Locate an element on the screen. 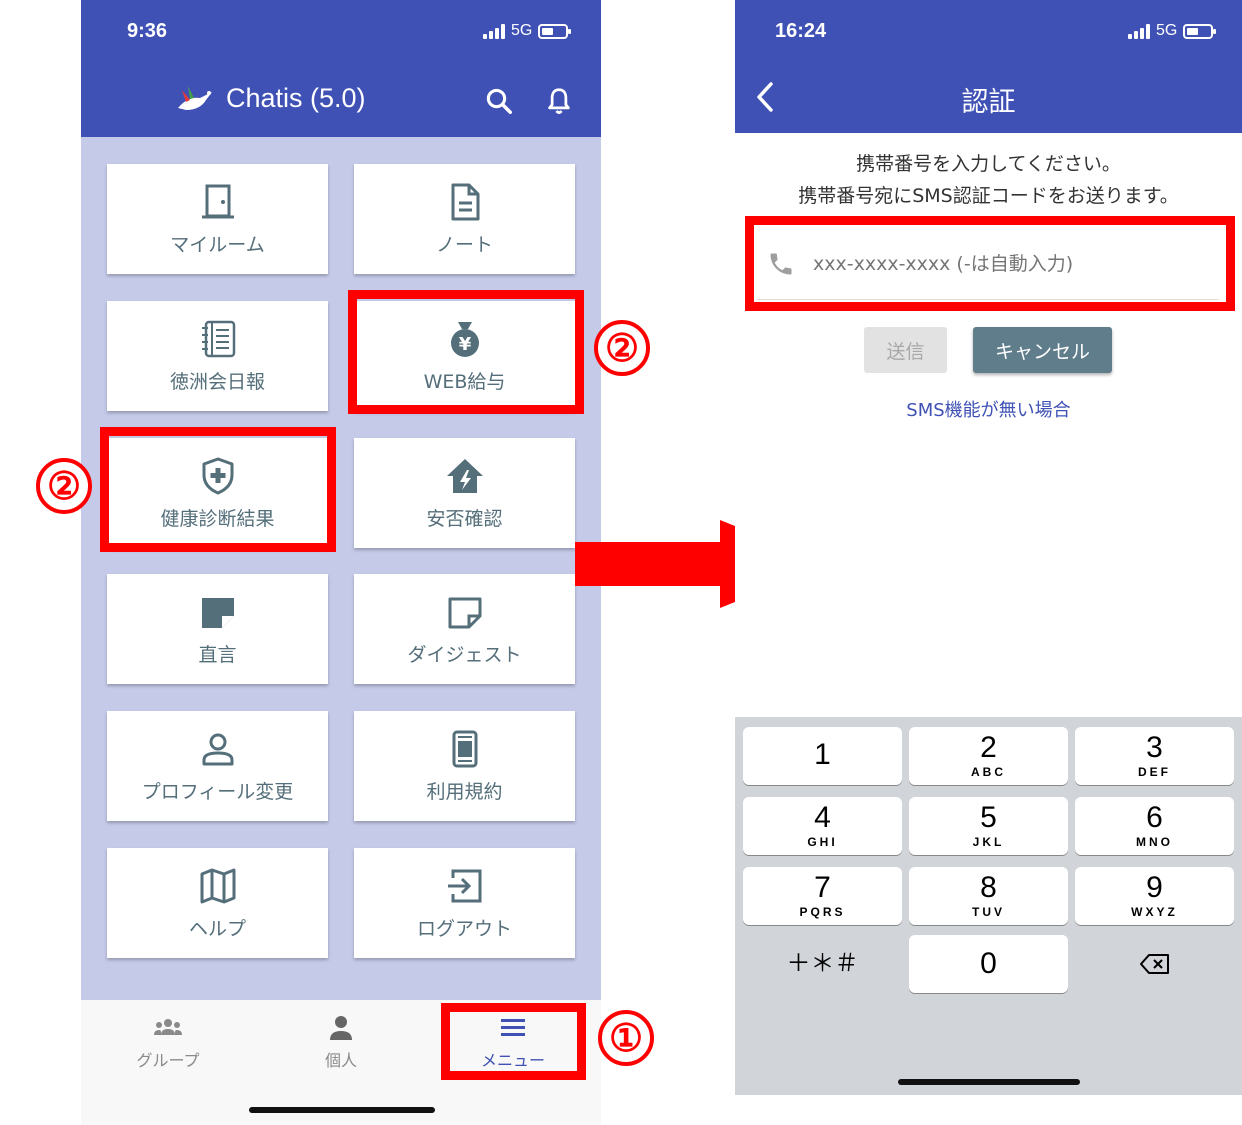  key-digit: 1 is located at coordinates (822, 754).